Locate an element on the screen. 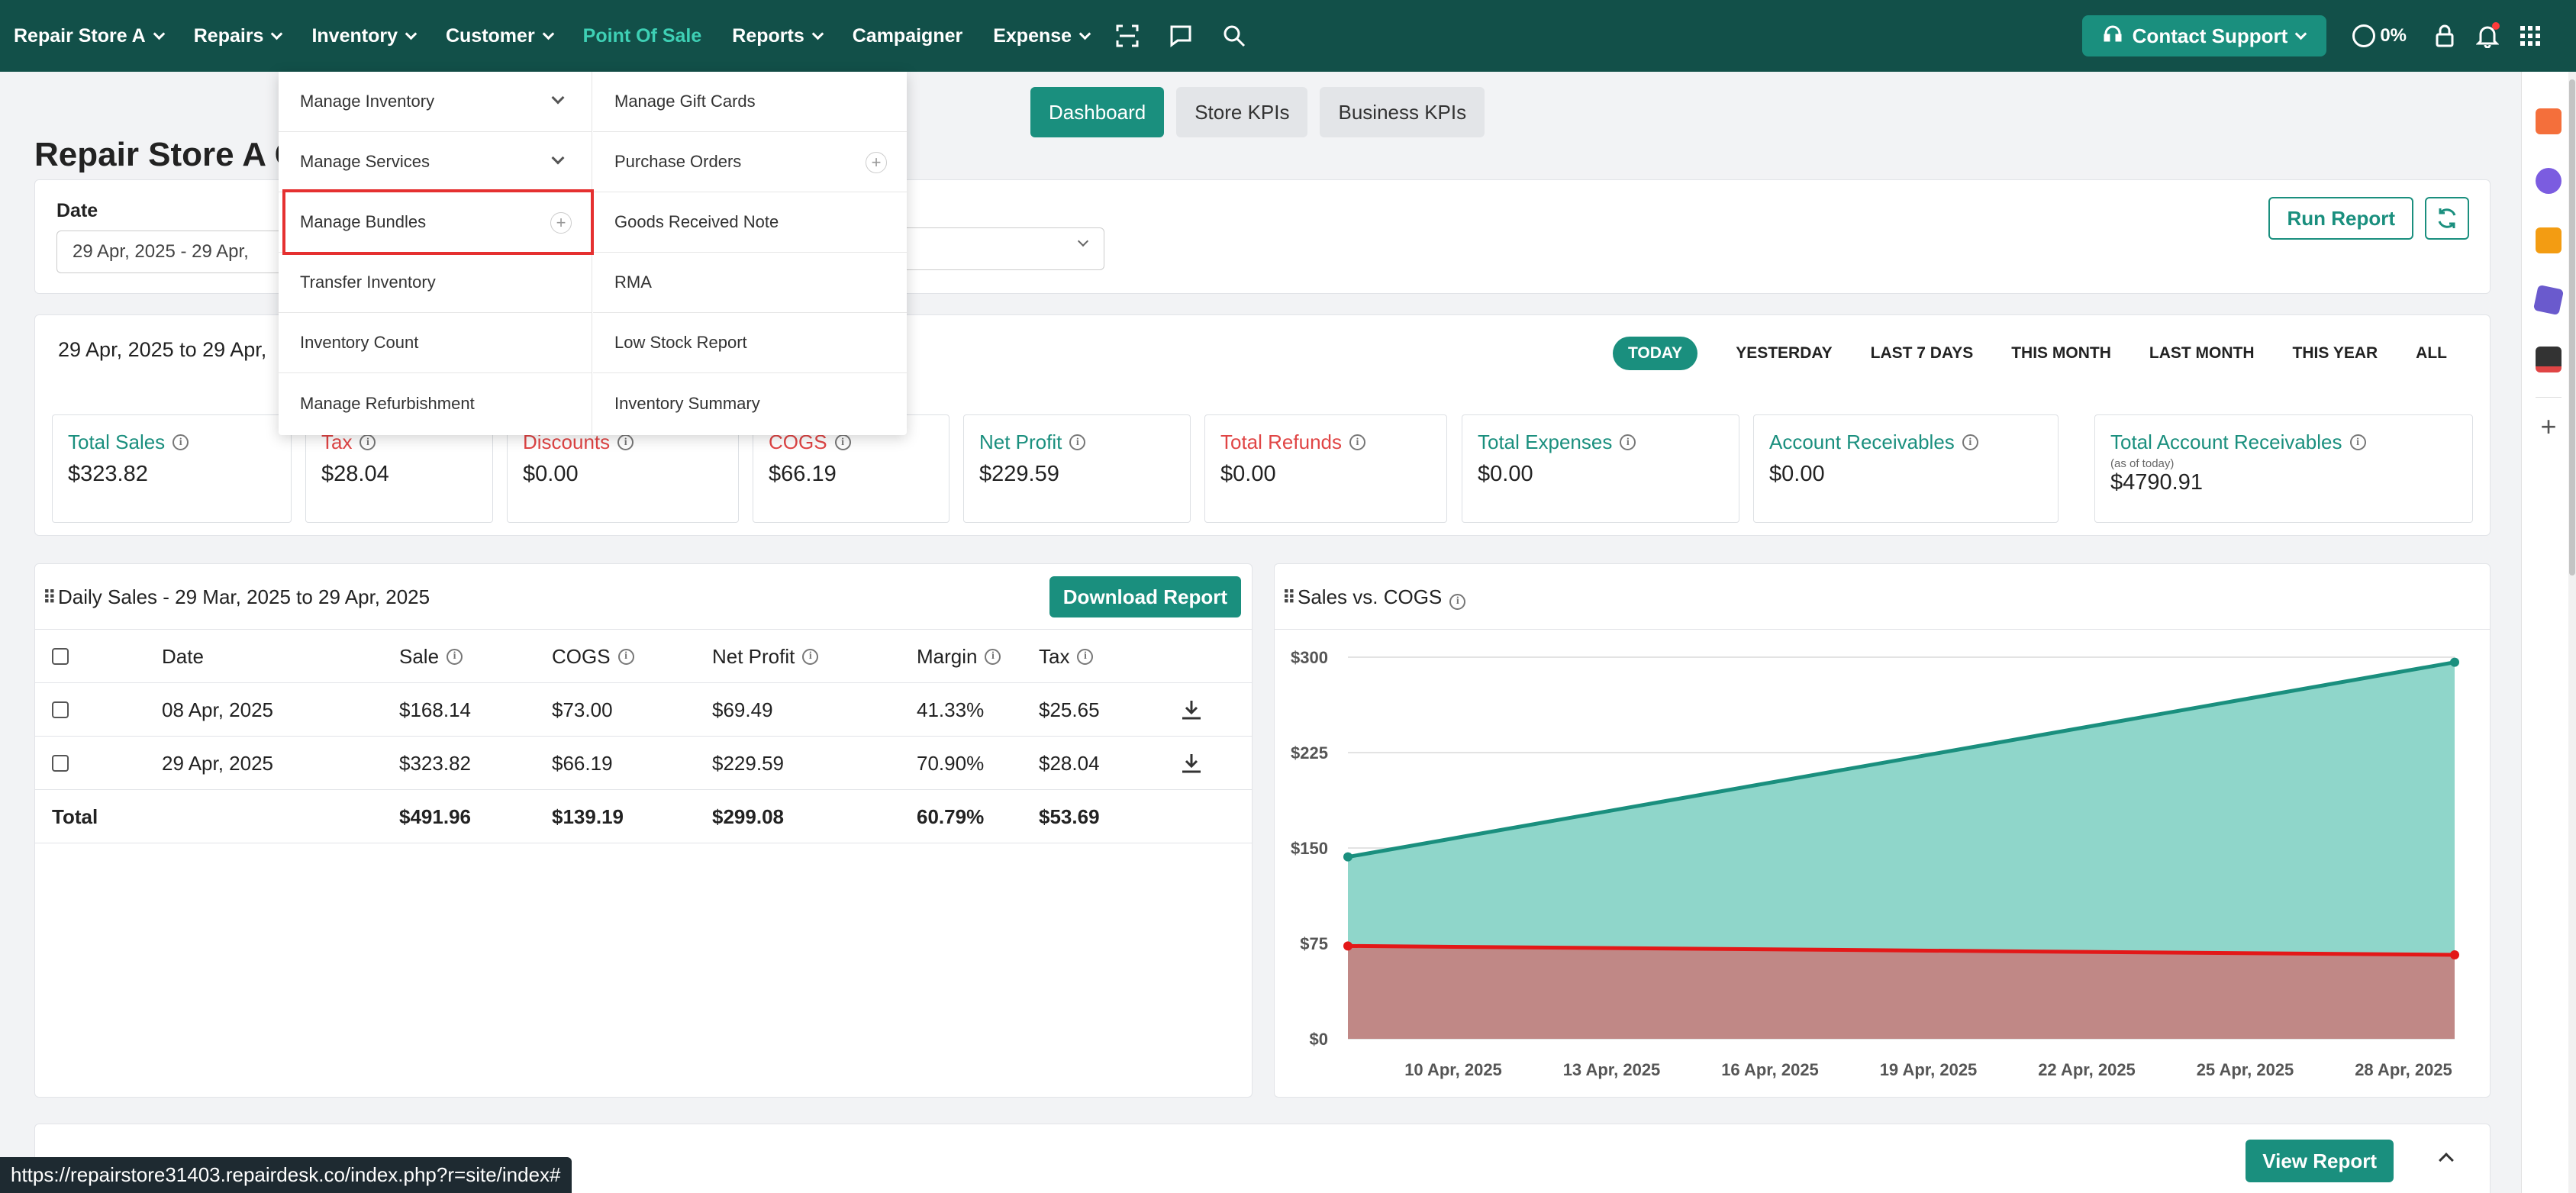 The width and height of the screenshot is (2576, 1193). cell-date: 29 Apr, 2025 is located at coordinates (218, 763).